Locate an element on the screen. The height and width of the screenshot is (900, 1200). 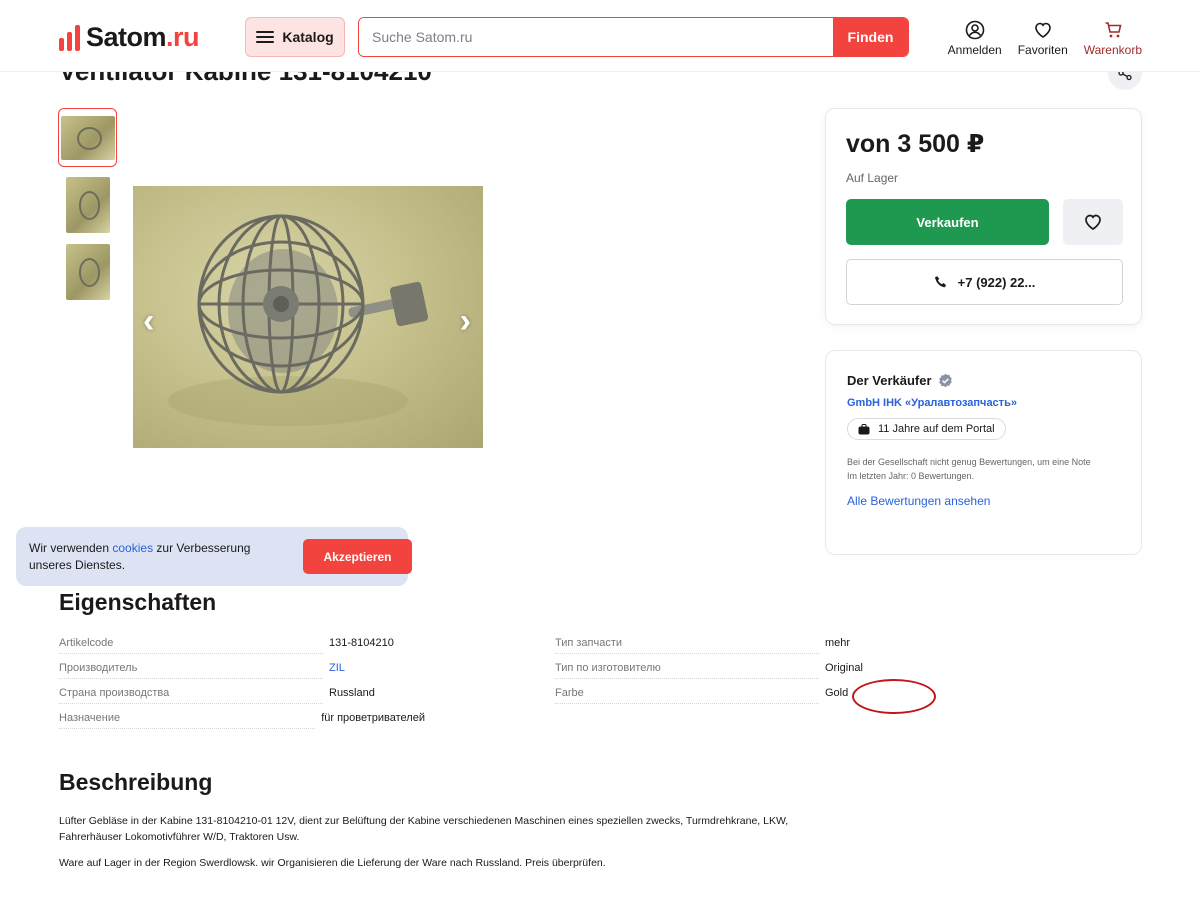
gallery-prev-button: ‹ is located at coordinates (148, 321).